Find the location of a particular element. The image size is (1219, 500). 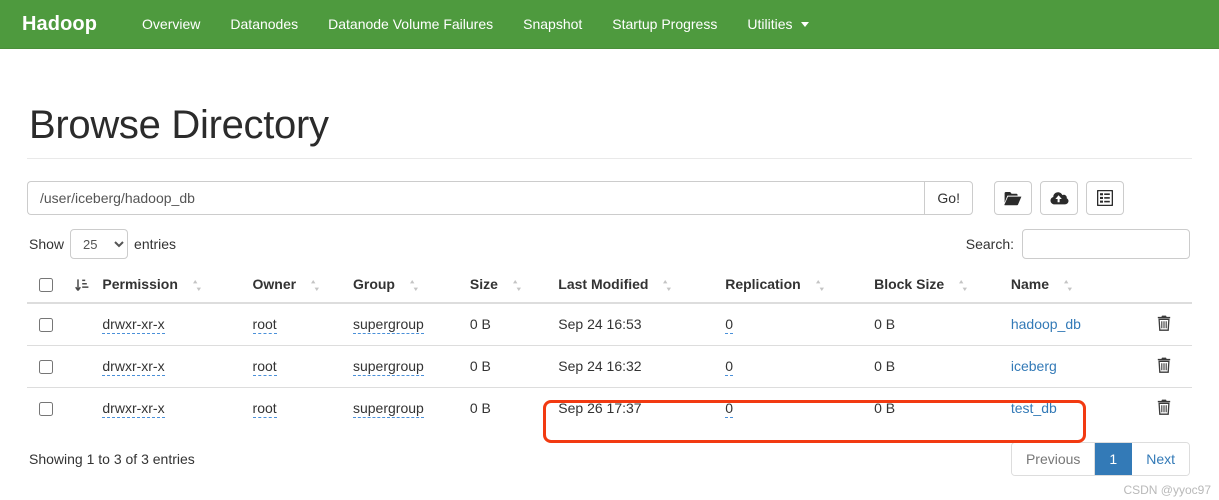

directory-action-buttons is located at coordinates (1059, 198).